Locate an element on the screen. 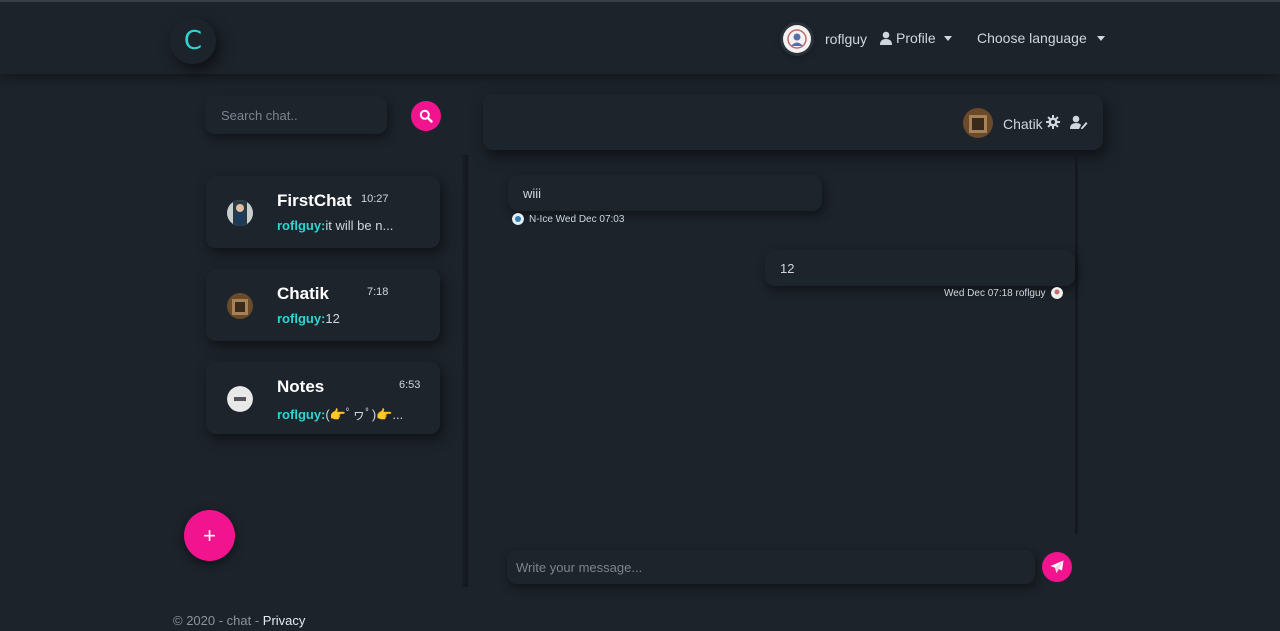 The width and height of the screenshot is (1280, 631). brand-logo: C is located at coordinates (193, 41).